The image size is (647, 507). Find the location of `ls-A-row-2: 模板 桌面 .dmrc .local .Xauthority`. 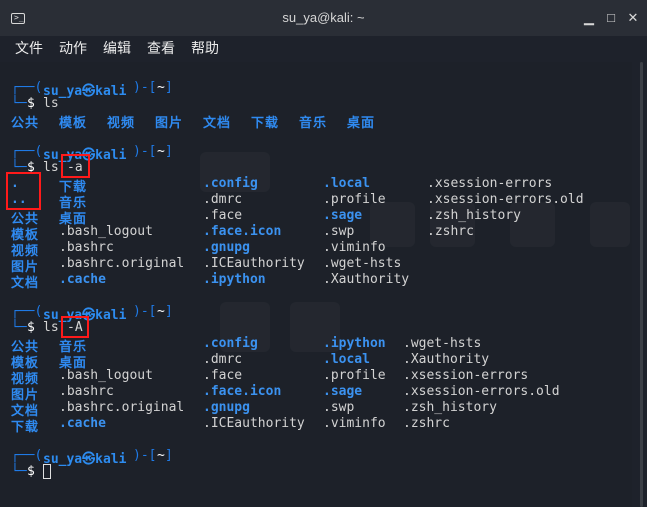

ls-A-row-2: 模板 桌面 .dmrc .local .Xauthority is located at coordinates (250, 361).